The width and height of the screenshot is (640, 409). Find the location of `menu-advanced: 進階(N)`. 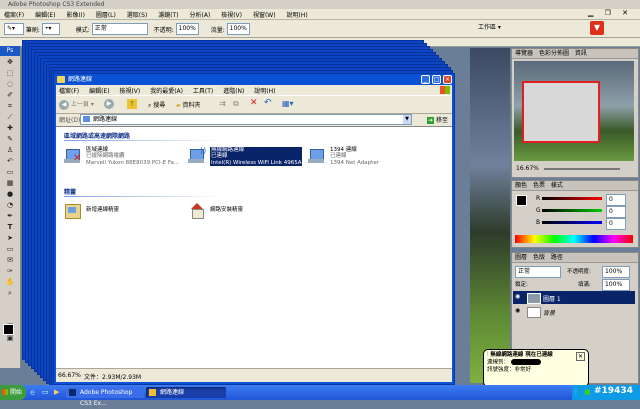

menu-advanced: 進階(N) is located at coordinates (233, 91).